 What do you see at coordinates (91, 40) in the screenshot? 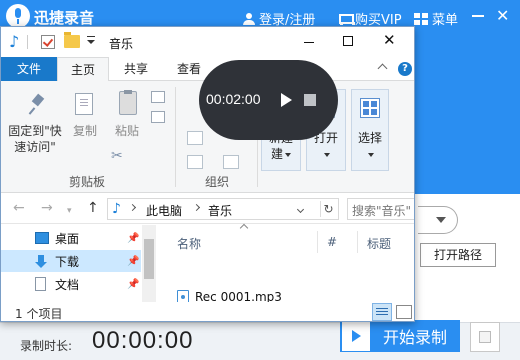
I see `quick-access-dropdown-icon` at bounding box center [91, 40].